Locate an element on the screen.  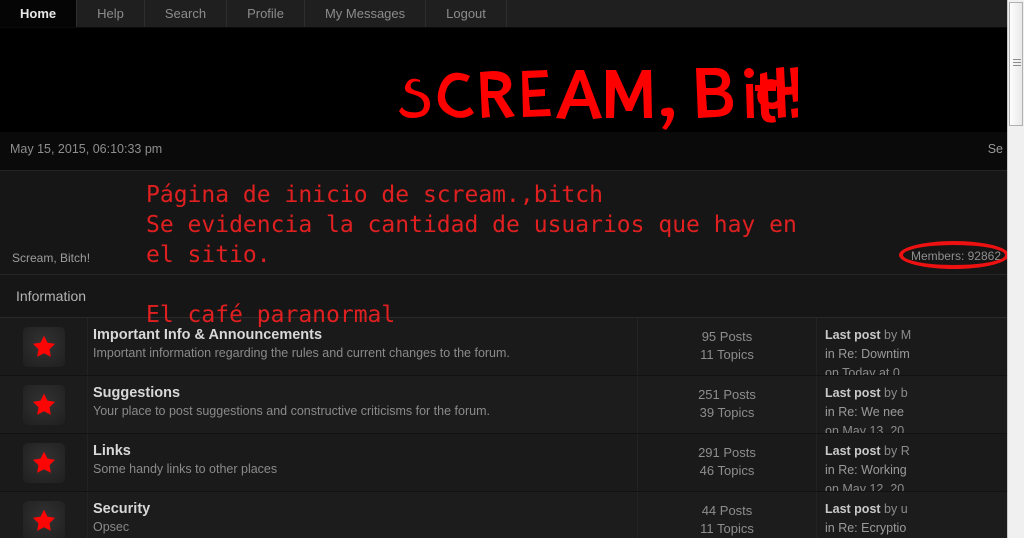
board-info-cell: Security Opsec is located at coordinates (362, 515).